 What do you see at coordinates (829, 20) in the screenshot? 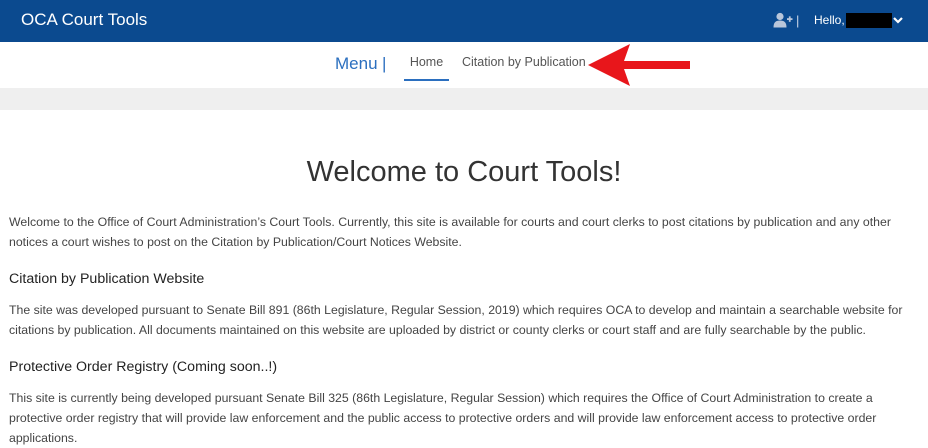
I see `user-greeting: Hello,` at bounding box center [829, 20].